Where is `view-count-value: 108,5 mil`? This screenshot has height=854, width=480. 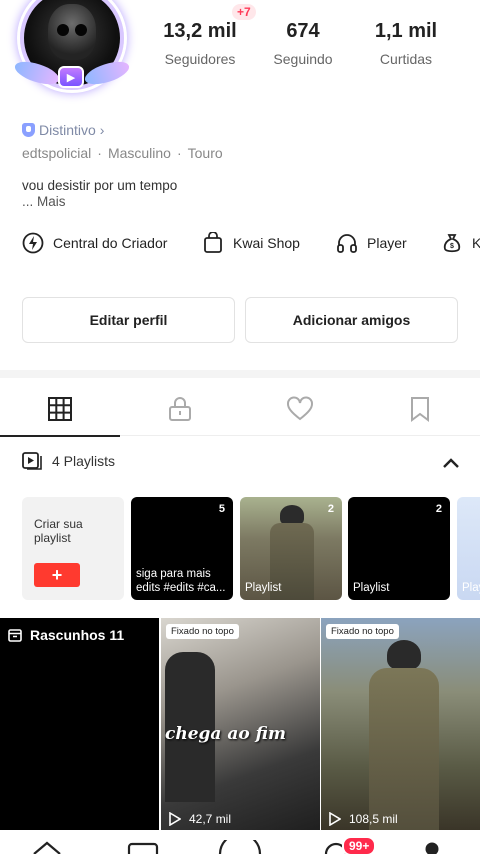 view-count-value: 108,5 mil is located at coordinates (373, 819).